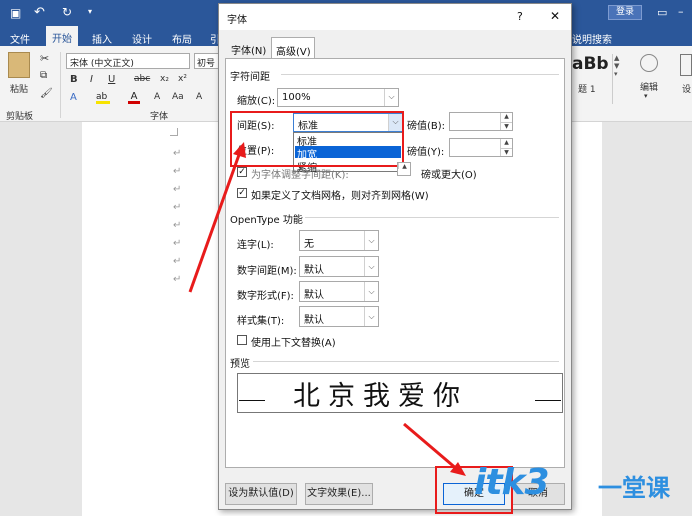  What do you see at coordinates (239, 150) in the screenshot?
I see `annotation-arrowhead` at bounding box center [239, 150].